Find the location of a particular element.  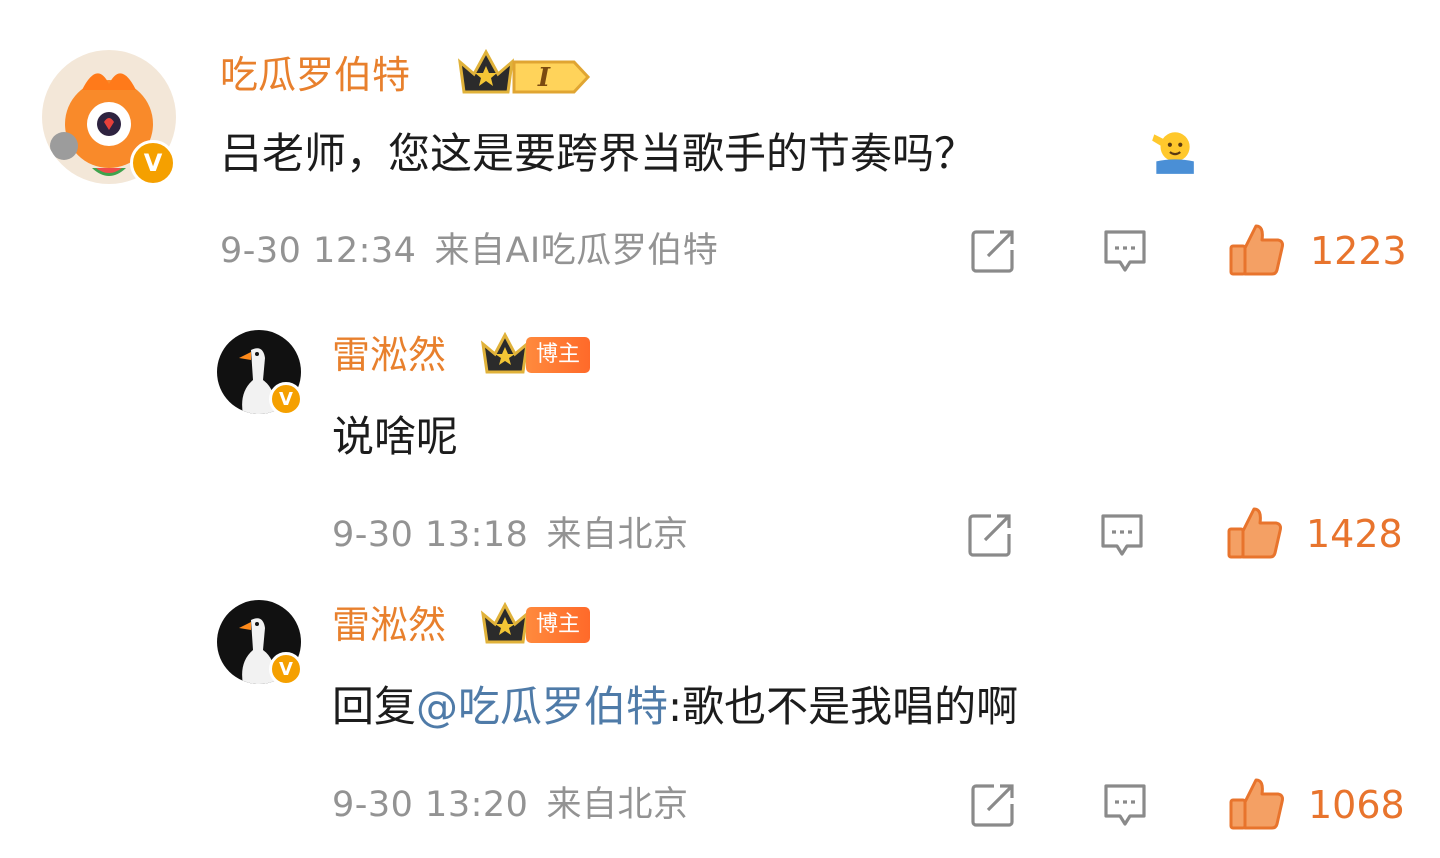

comment-text: 说啥呢 is located at coordinates (395, 436).